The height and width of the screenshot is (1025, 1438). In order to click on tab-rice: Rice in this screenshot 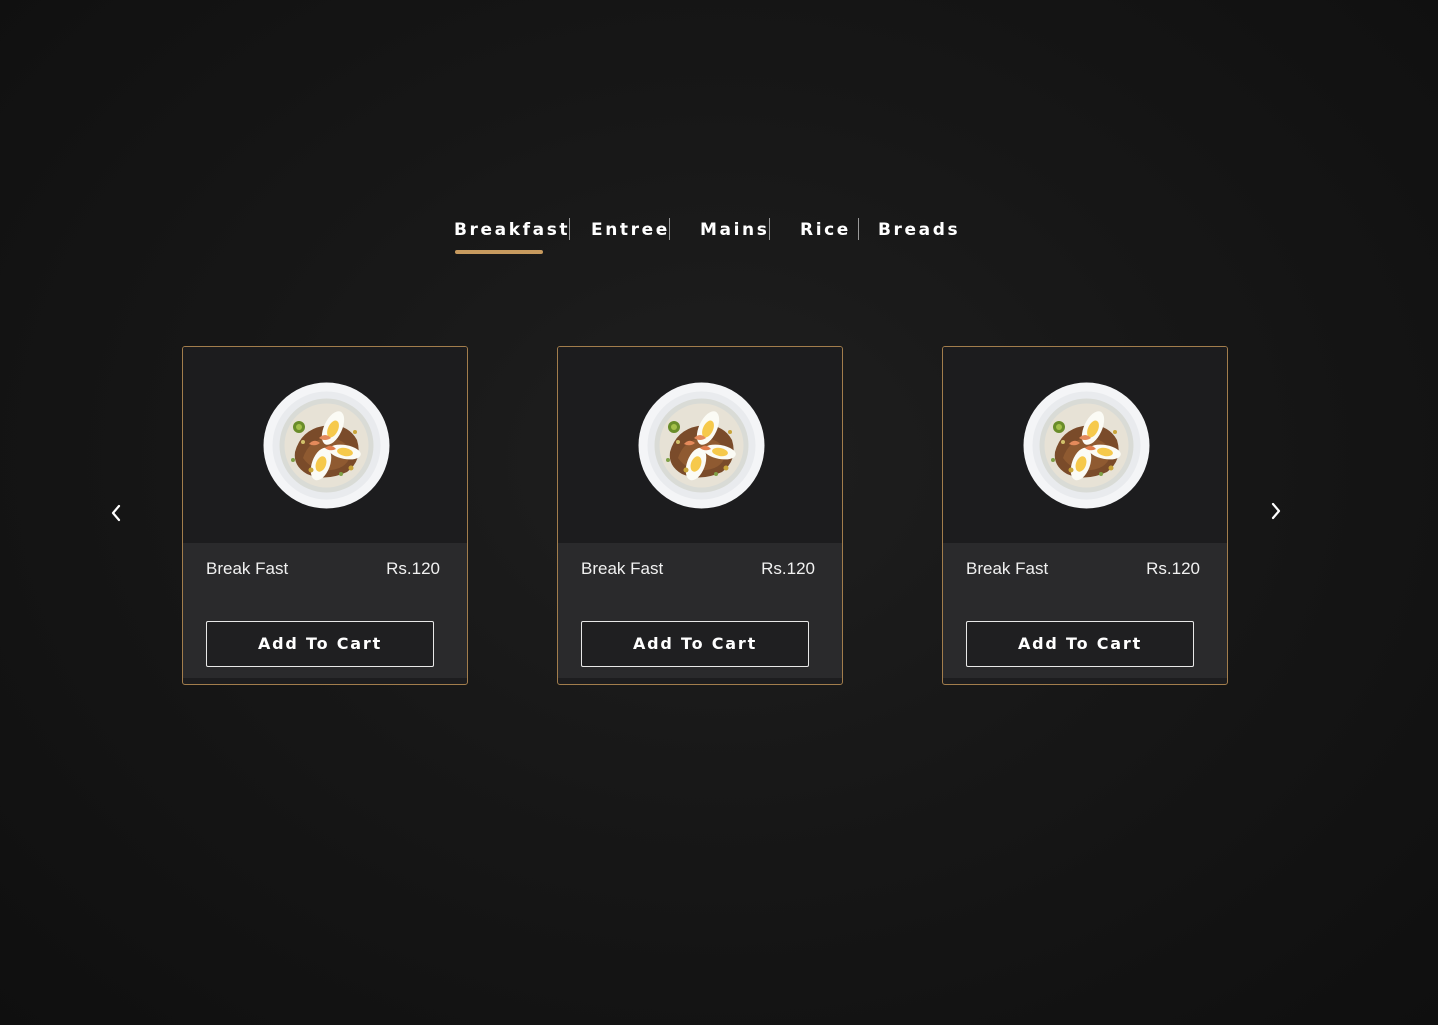, I will do `click(824, 230)`.